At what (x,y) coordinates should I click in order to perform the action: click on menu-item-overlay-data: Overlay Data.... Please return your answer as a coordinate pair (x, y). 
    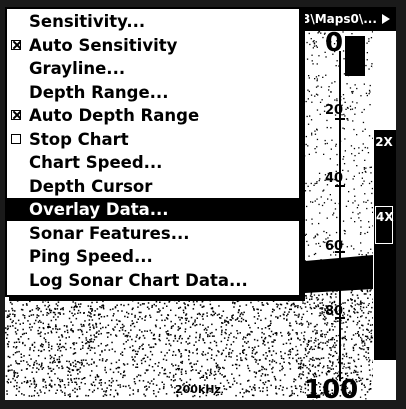
    Looking at the image, I should click on (153, 209).